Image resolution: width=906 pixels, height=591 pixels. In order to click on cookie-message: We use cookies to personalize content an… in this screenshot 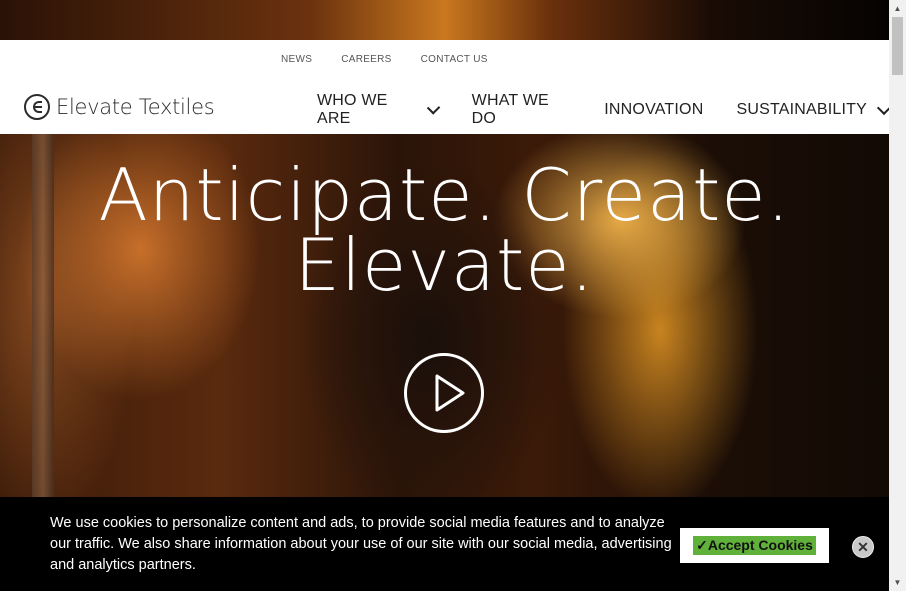, I will do `click(361, 544)`.